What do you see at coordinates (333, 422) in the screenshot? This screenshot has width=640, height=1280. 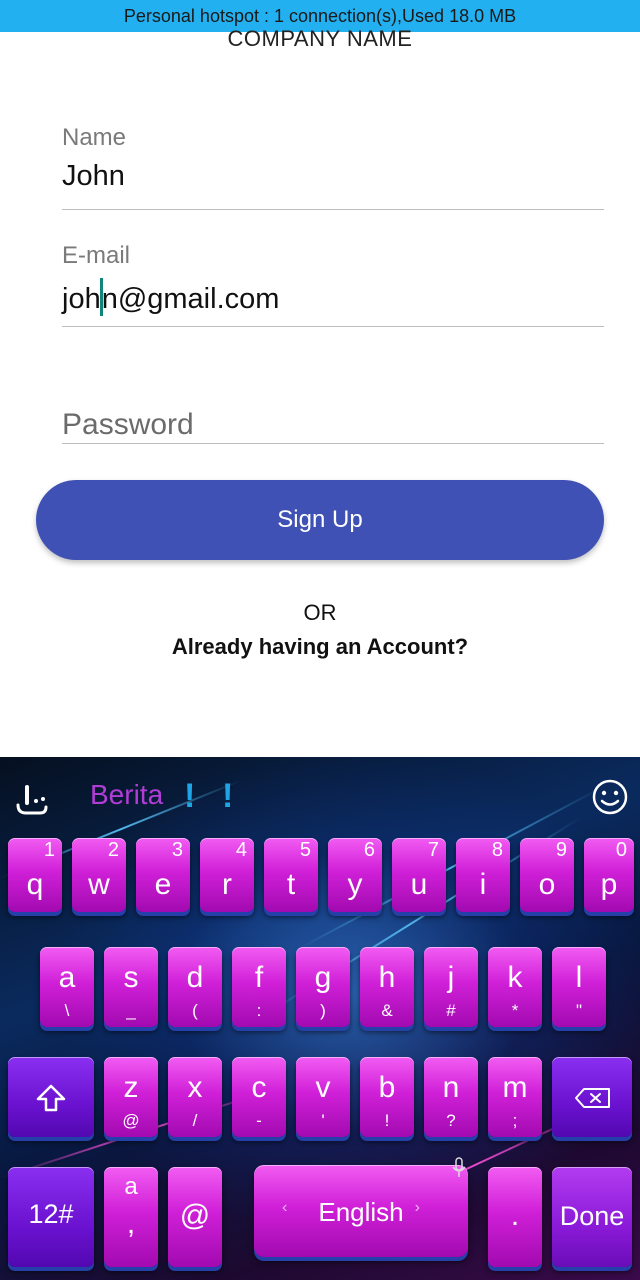 I see `password-field: Password` at bounding box center [333, 422].